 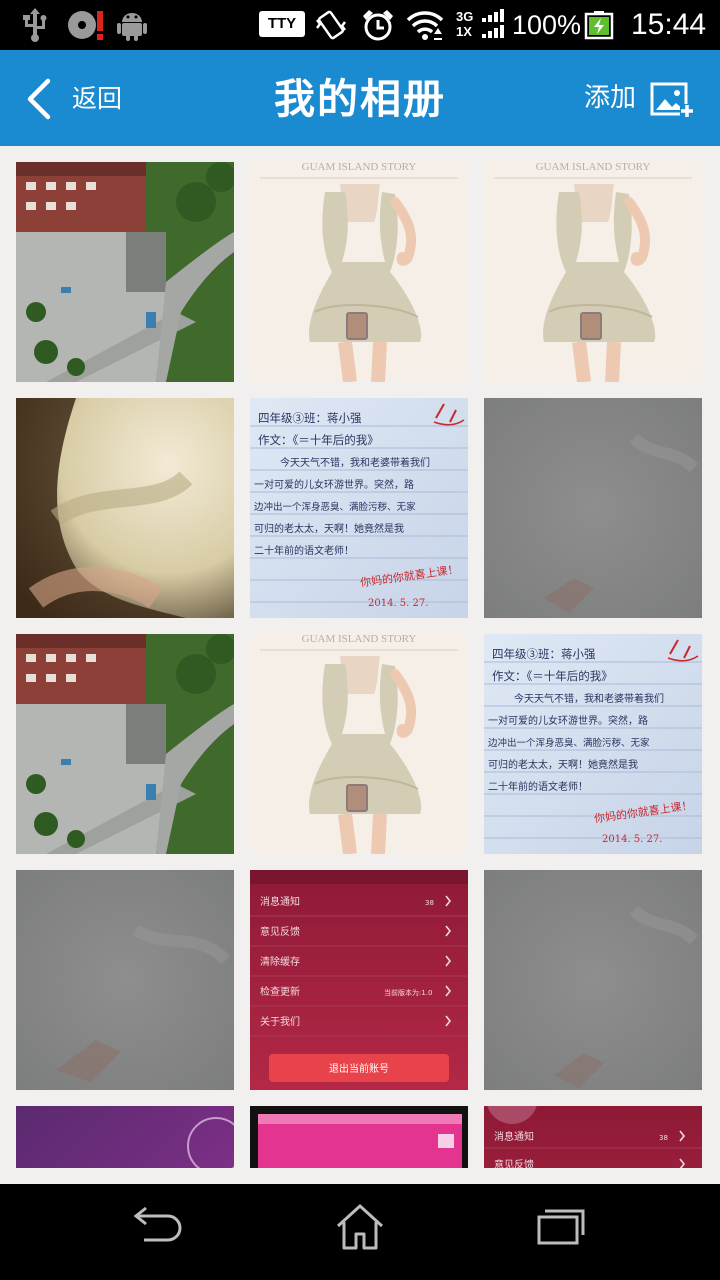 I want to click on svg-text: 关于我们, so click(x=280, y=1021).